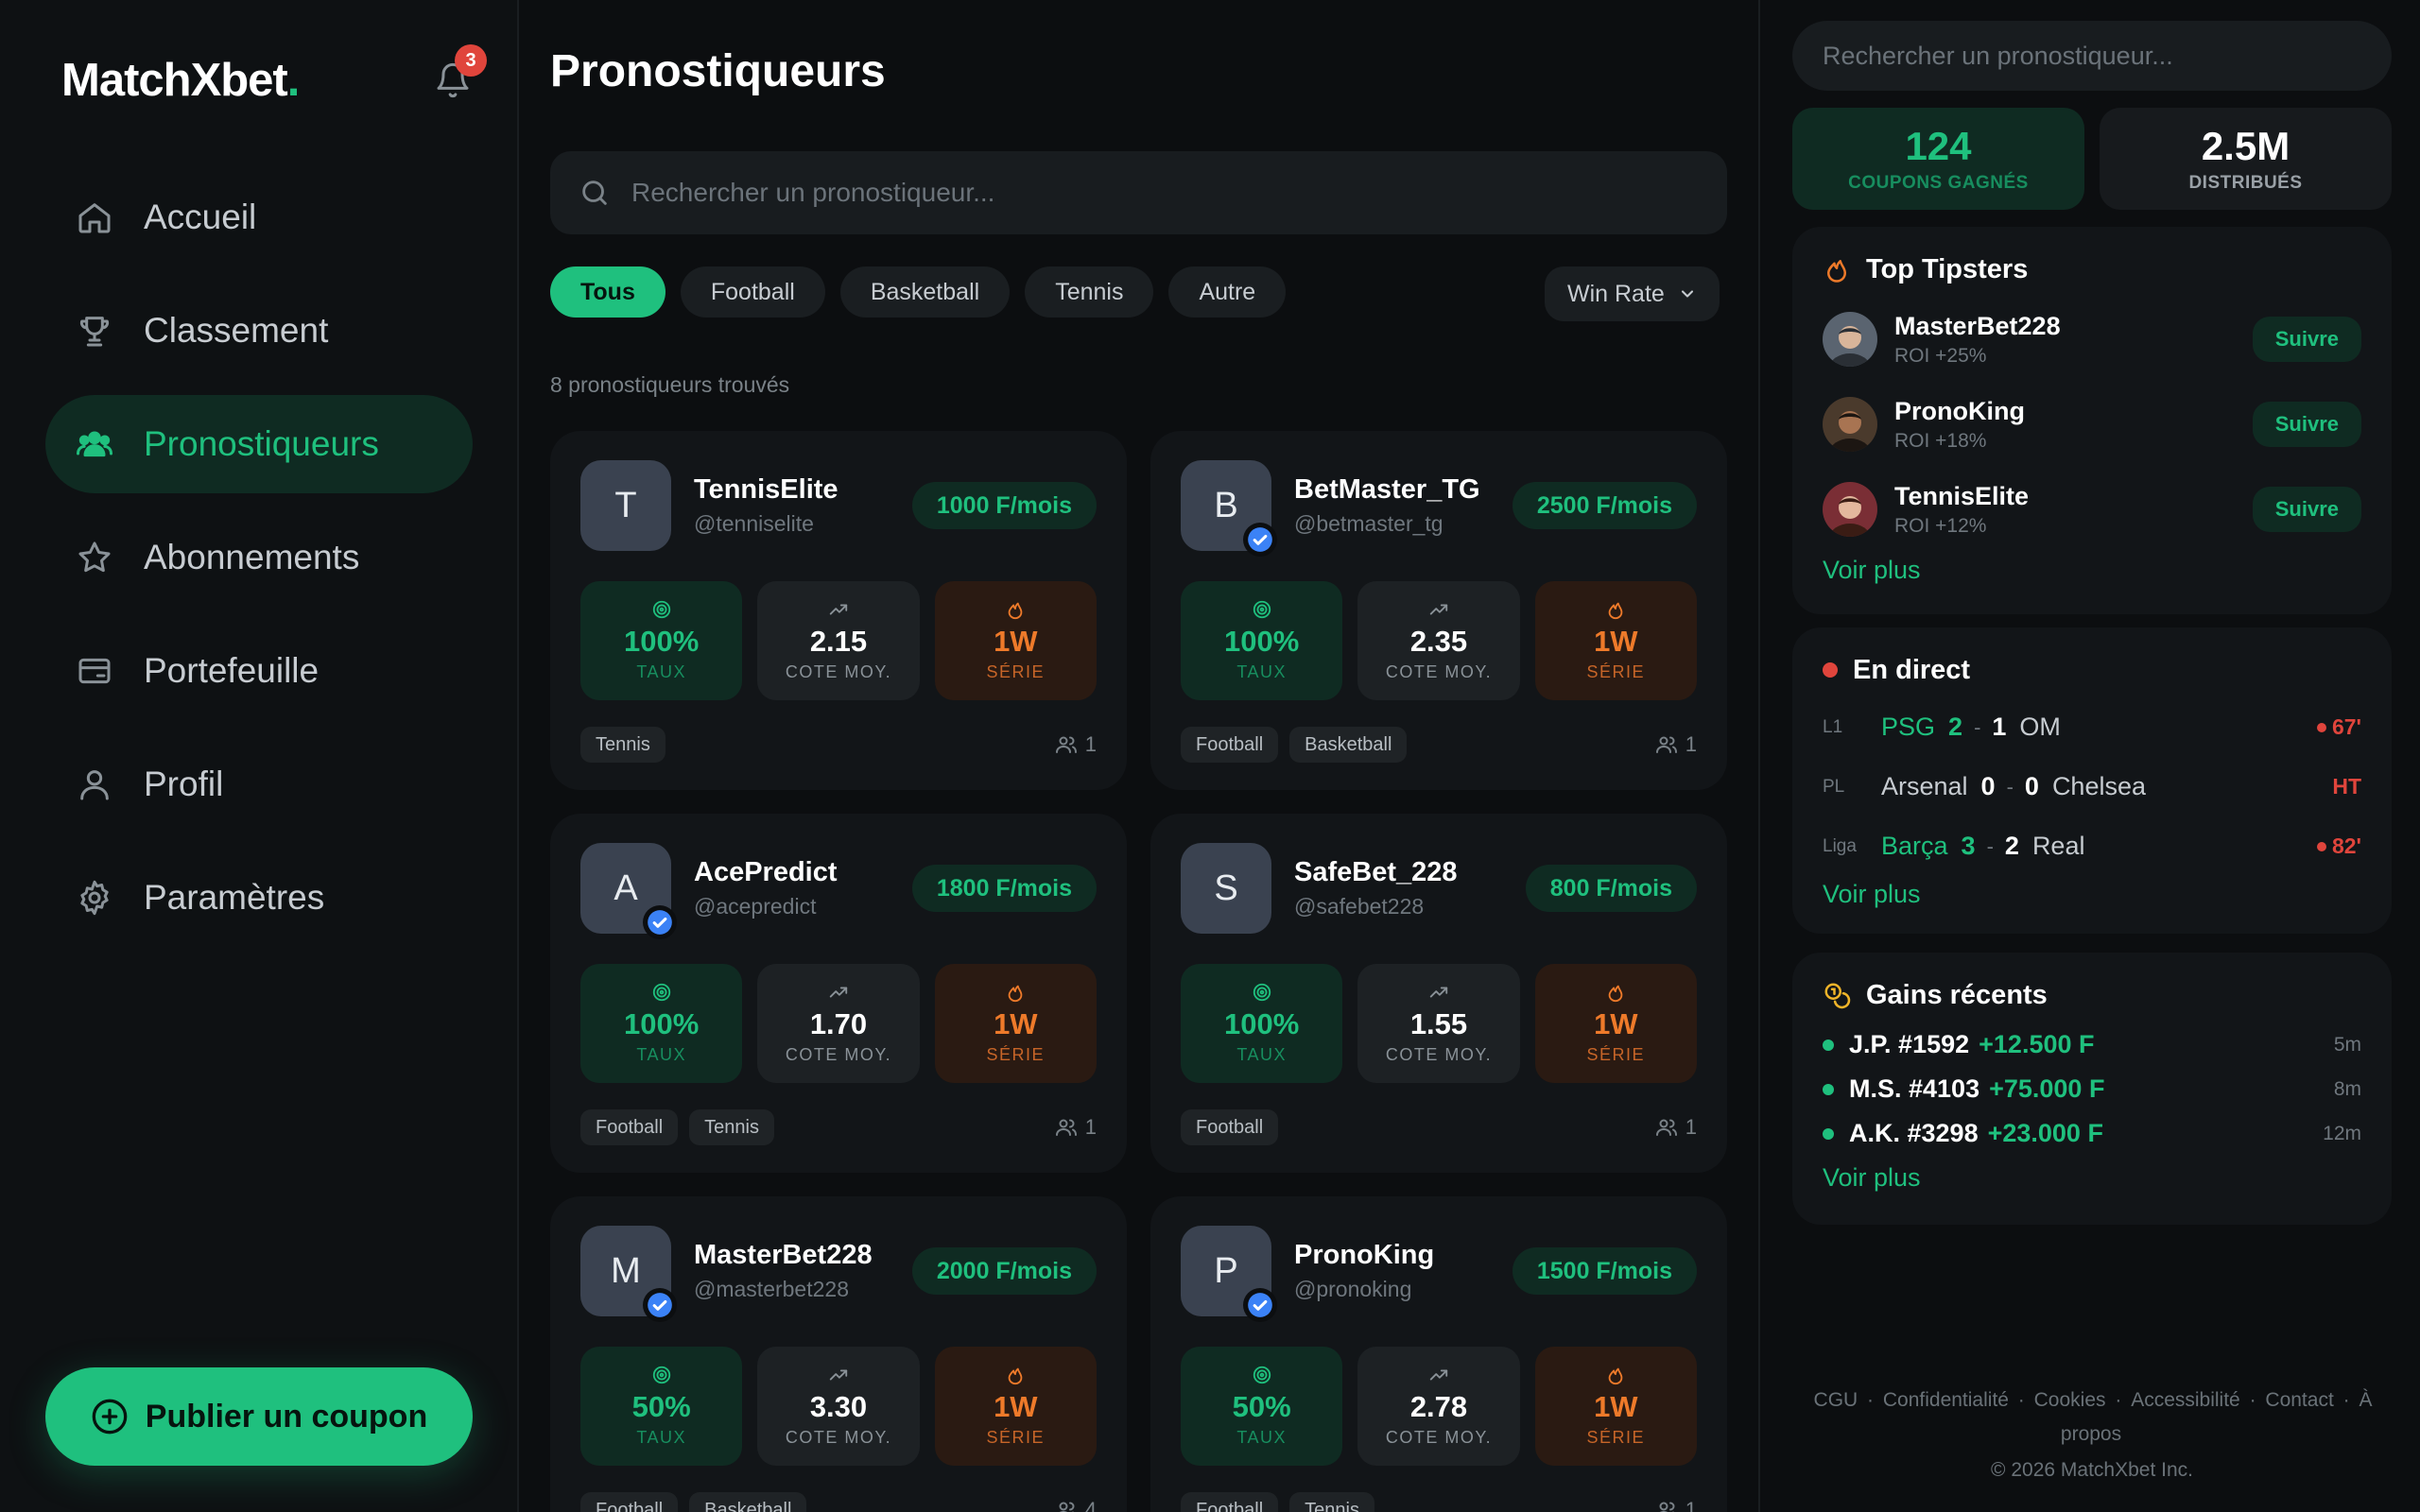 The width and height of the screenshot is (2420, 1512). I want to click on tipster-identity: AcePredict @acepredict, so click(803, 888).